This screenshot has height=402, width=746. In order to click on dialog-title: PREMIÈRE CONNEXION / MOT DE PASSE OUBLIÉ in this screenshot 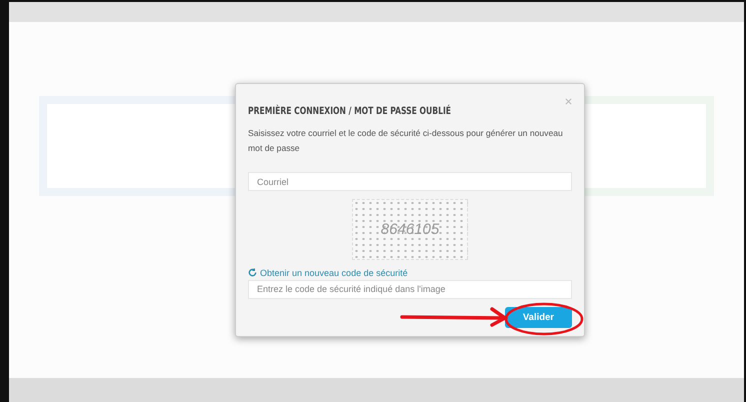, I will do `click(350, 111)`.